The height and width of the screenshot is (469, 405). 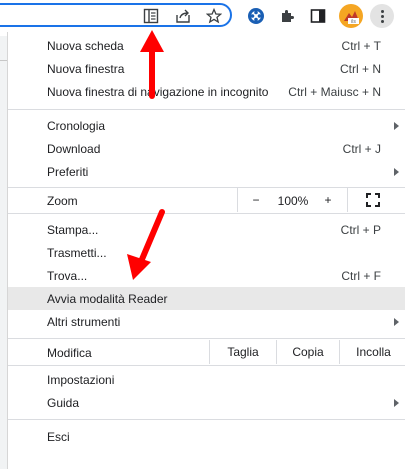 I want to click on zoom-controls: − 100% +, so click(x=292, y=200).